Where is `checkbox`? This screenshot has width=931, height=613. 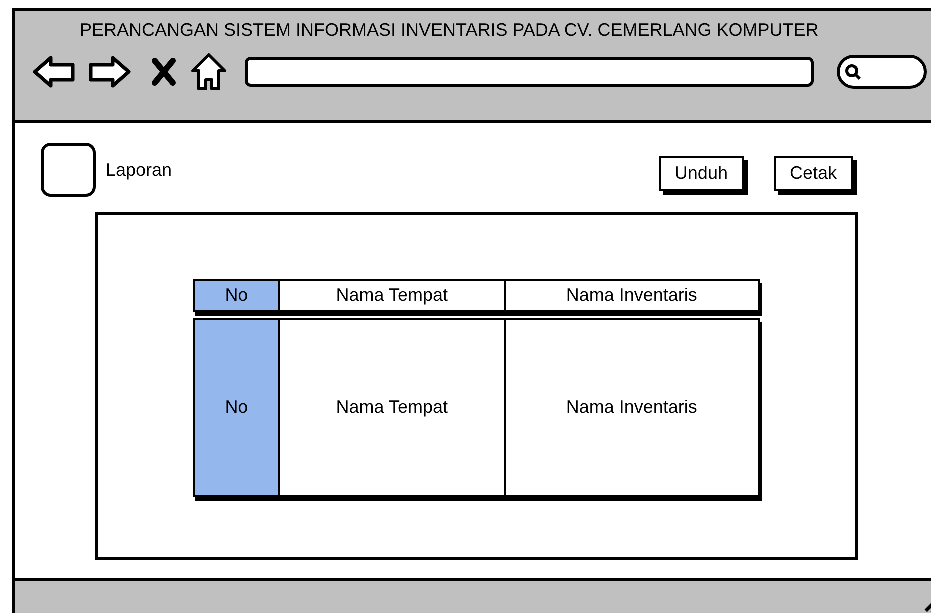
checkbox is located at coordinates (68, 170).